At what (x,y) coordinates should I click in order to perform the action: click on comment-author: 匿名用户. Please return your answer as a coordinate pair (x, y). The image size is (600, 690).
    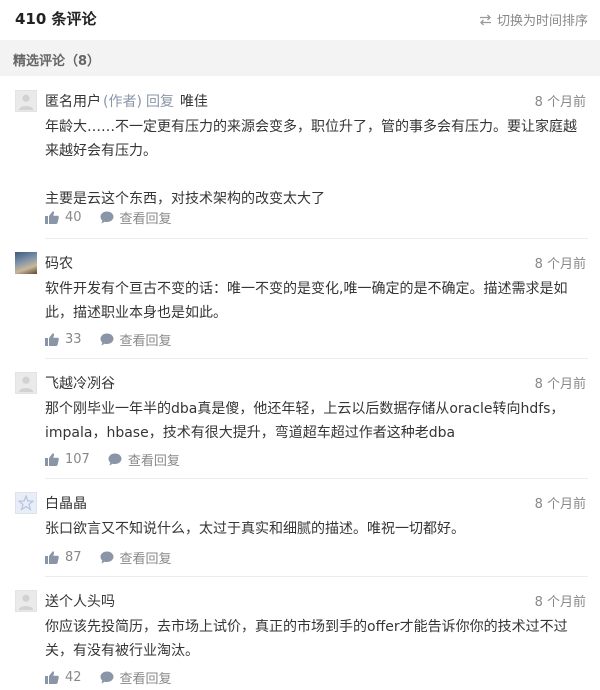
    Looking at the image, I should click on (73, 102).